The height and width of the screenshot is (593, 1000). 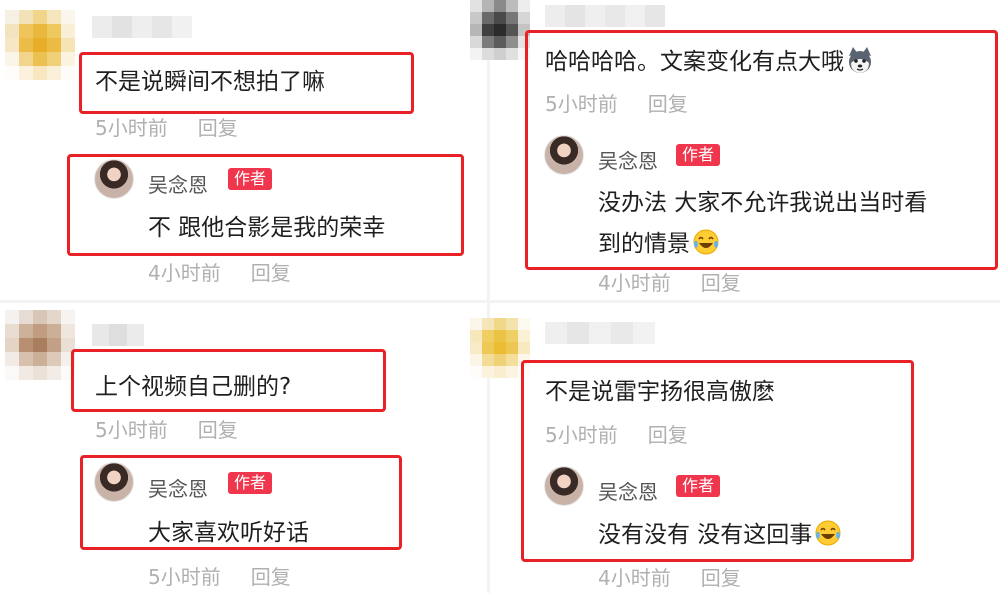 I want to click on reply-meta: 5小时前 回复, so click(x=219, y=575).